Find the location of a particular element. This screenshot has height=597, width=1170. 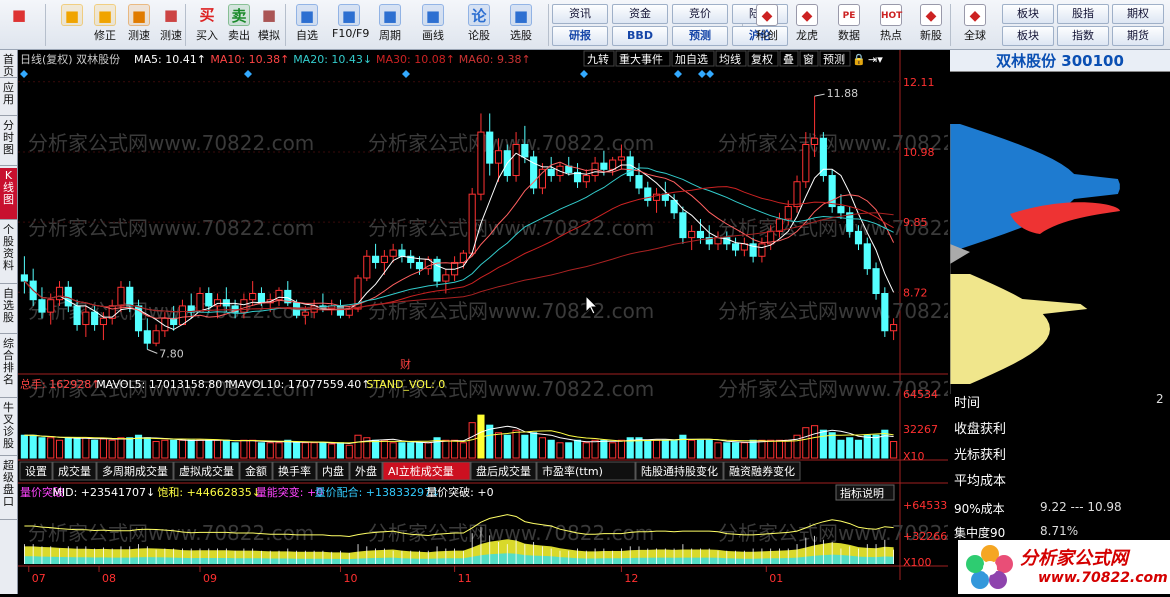

indicator-tab-12: 融资融券变化 is located at coordinates (762, 471).